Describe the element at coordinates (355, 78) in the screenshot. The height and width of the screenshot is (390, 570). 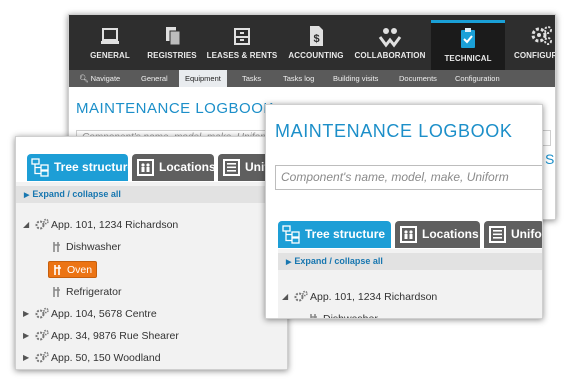
I see `subnav-building-visits: Building visits` at that location.